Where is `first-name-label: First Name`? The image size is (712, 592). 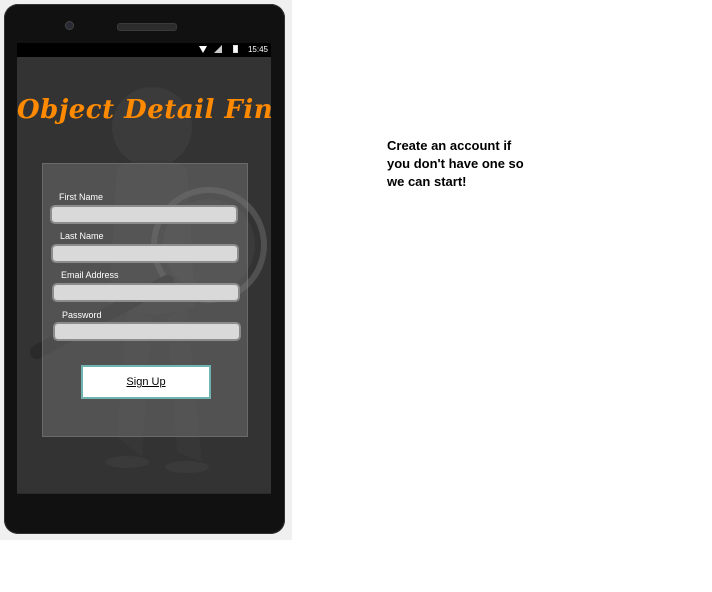
first-name-label: First Name is located at coordinates (81, 197).